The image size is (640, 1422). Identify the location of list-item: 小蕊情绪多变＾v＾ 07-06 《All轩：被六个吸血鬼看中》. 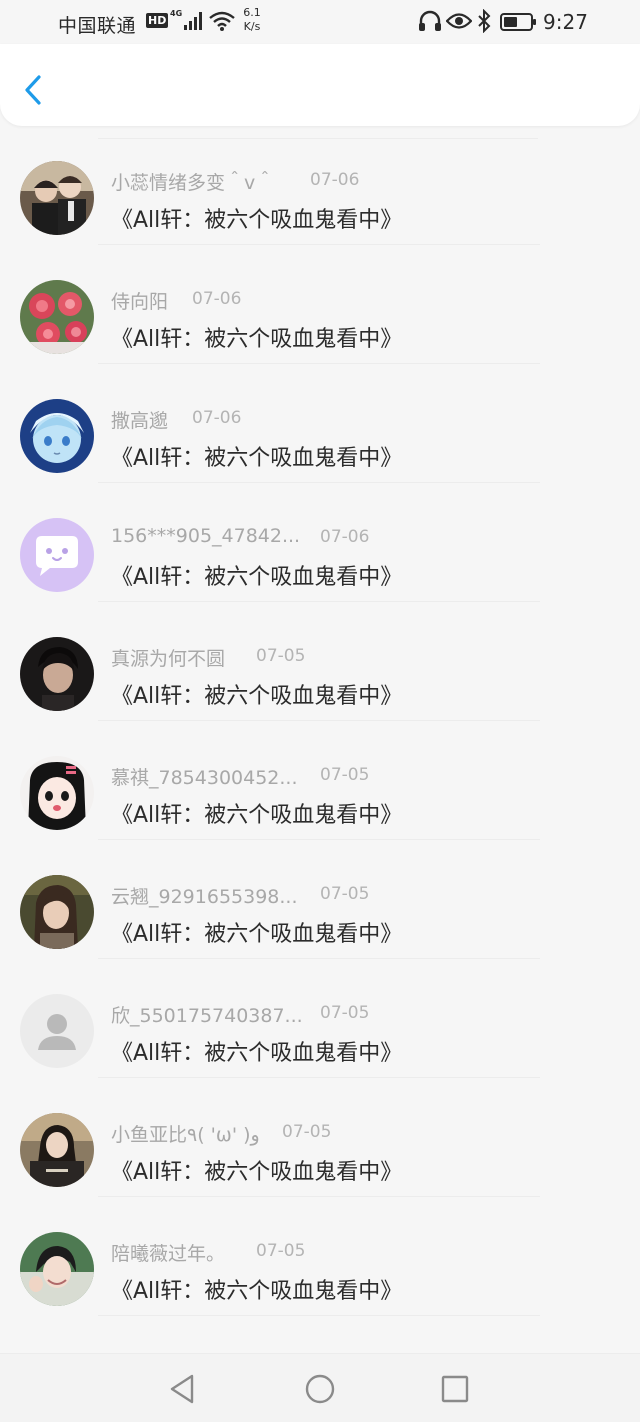
(320, 185).